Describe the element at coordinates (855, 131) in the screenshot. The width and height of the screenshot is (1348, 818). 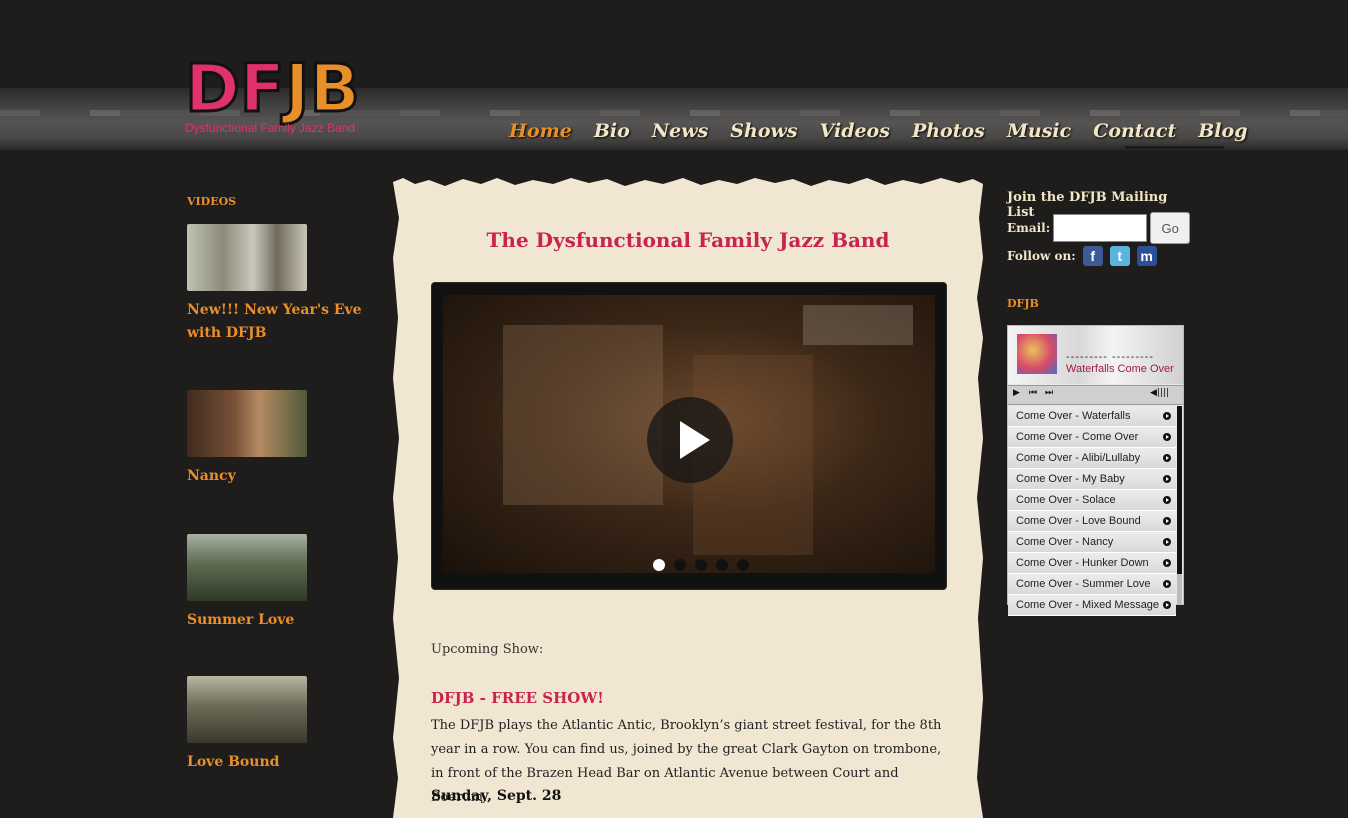
I see `nav-videos: Videos` at that location.